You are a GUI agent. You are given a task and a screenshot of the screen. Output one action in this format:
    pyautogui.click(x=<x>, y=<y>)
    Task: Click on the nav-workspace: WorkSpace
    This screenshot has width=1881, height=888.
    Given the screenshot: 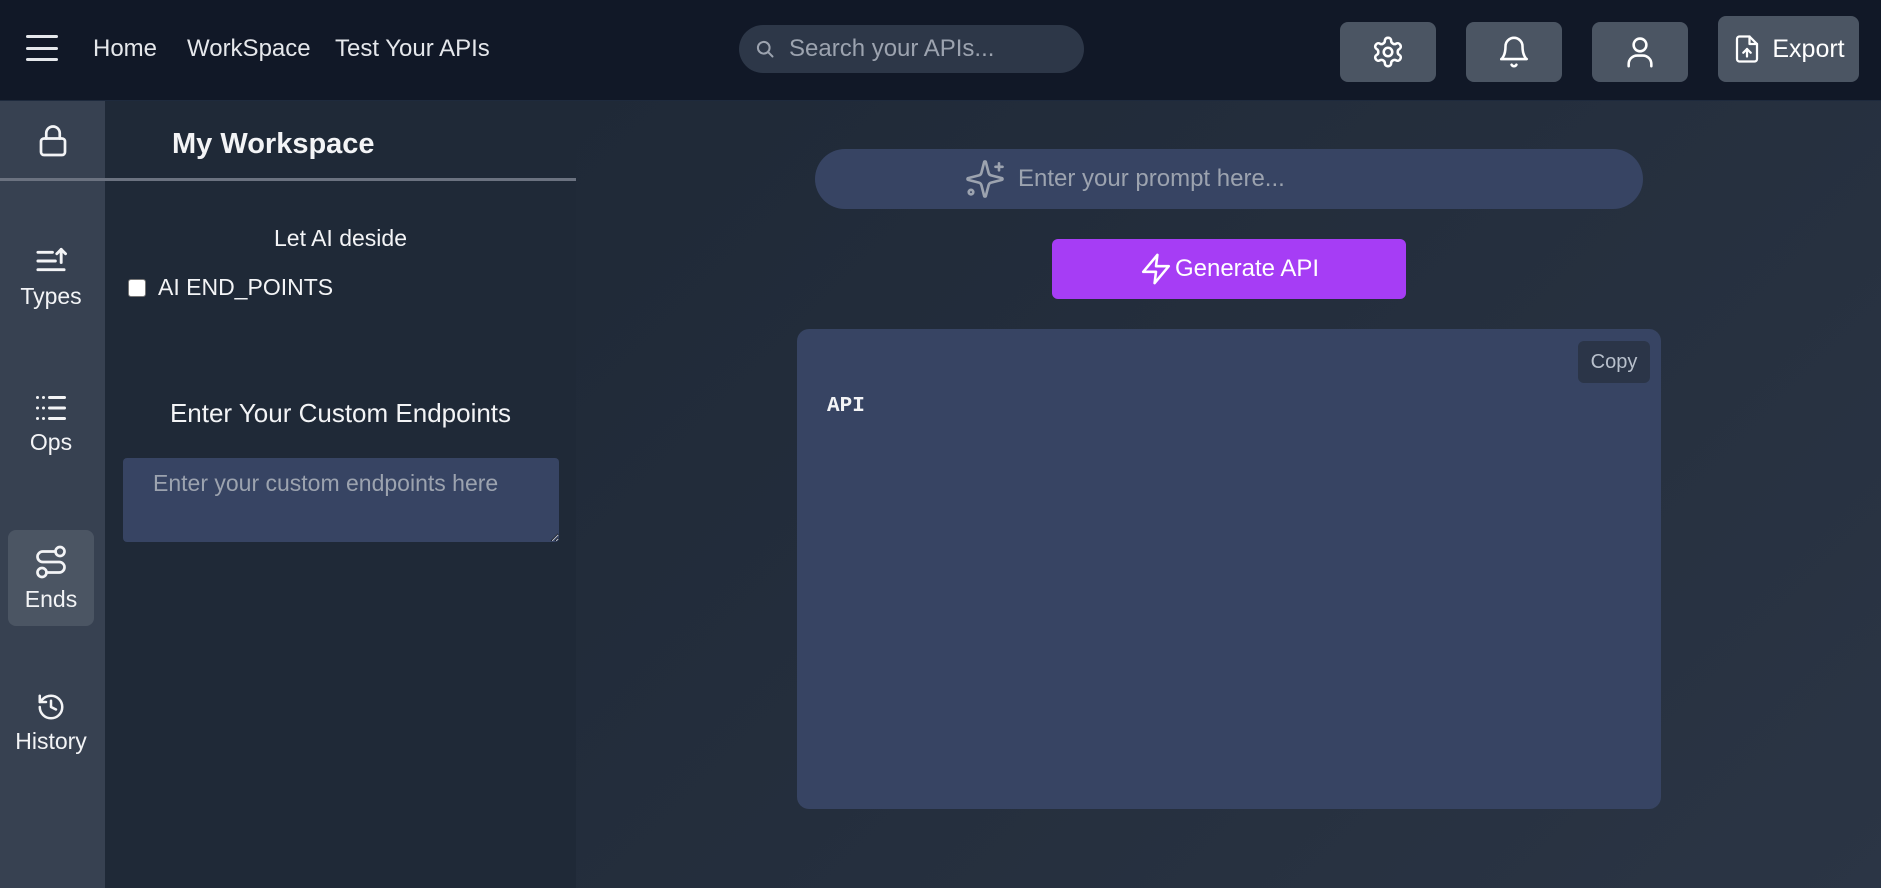 What is the action you would take?
    pyautogui.click(x=249, y=49)
    